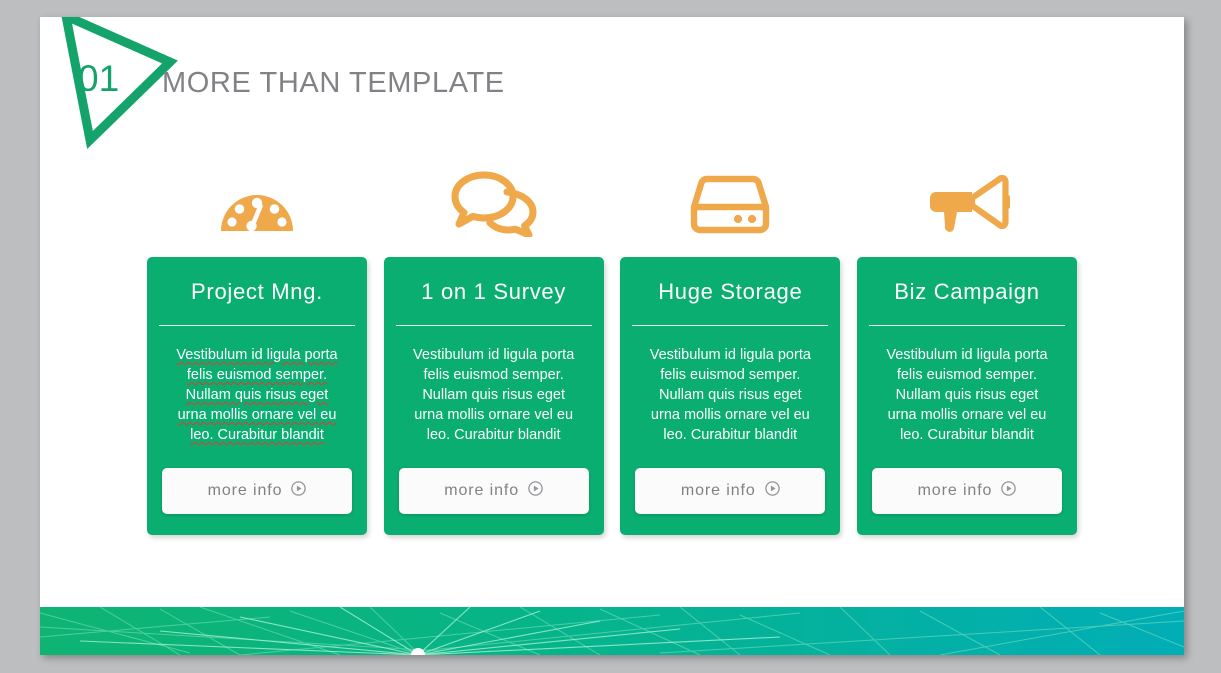 The height and width of the screenshot is (673, 1221). What do you see at coordinates (967, 204) in the screenshot?
I see `megaphone-icon` at bounding box center [967, 204].